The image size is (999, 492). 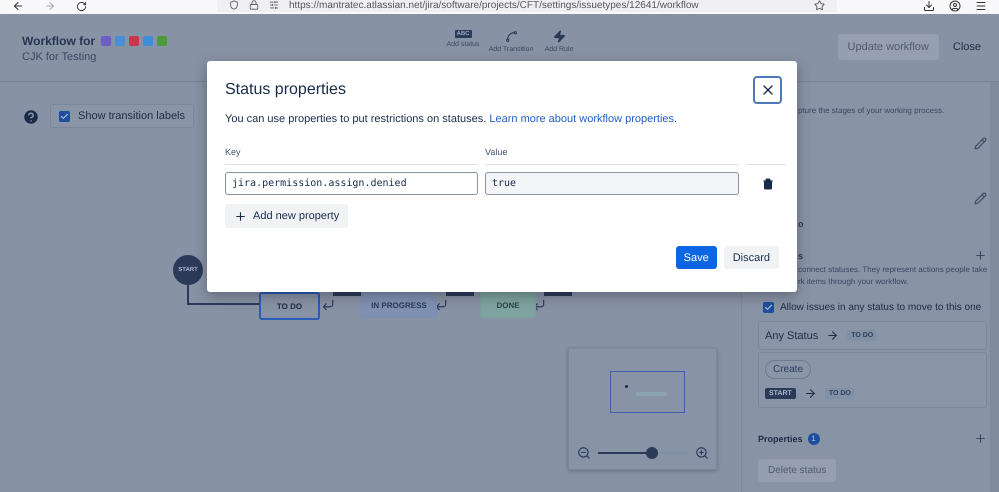 I want to click on dialog-intro: You can use properties to put restrictions on statuses. Learn more about workflow properties., so click(x=451, y=119).